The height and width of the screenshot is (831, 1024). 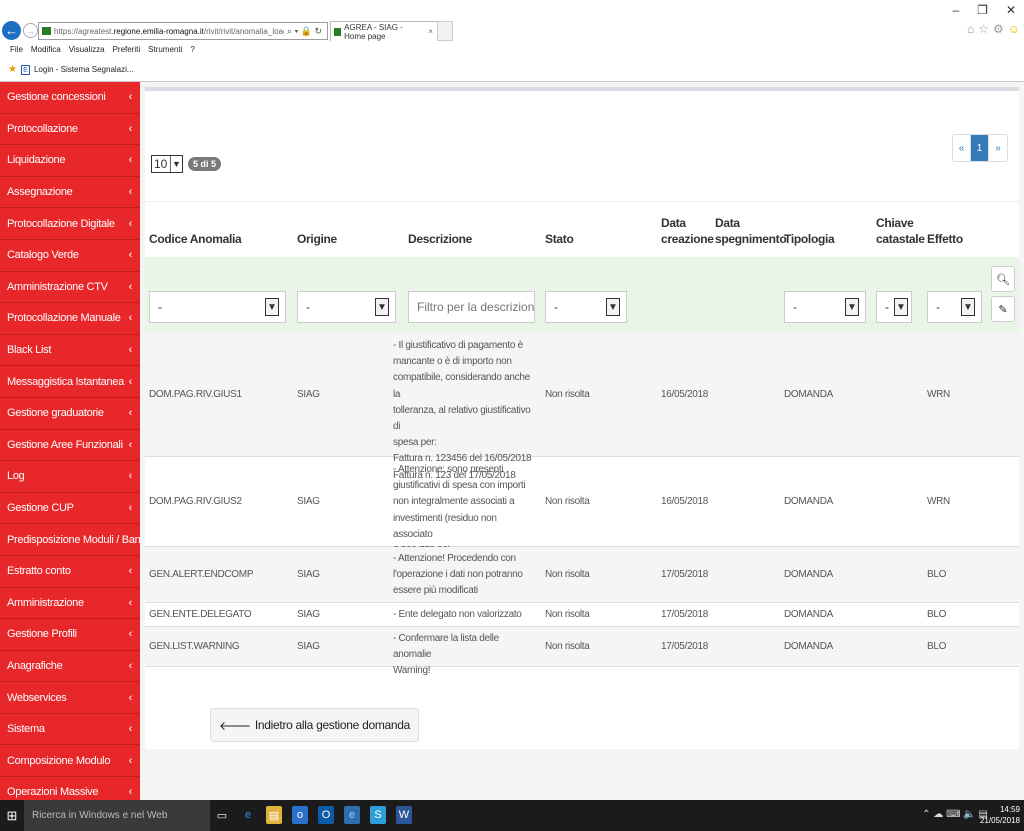 I want to click on pagination-prev: «, so click(x=962, y=148).